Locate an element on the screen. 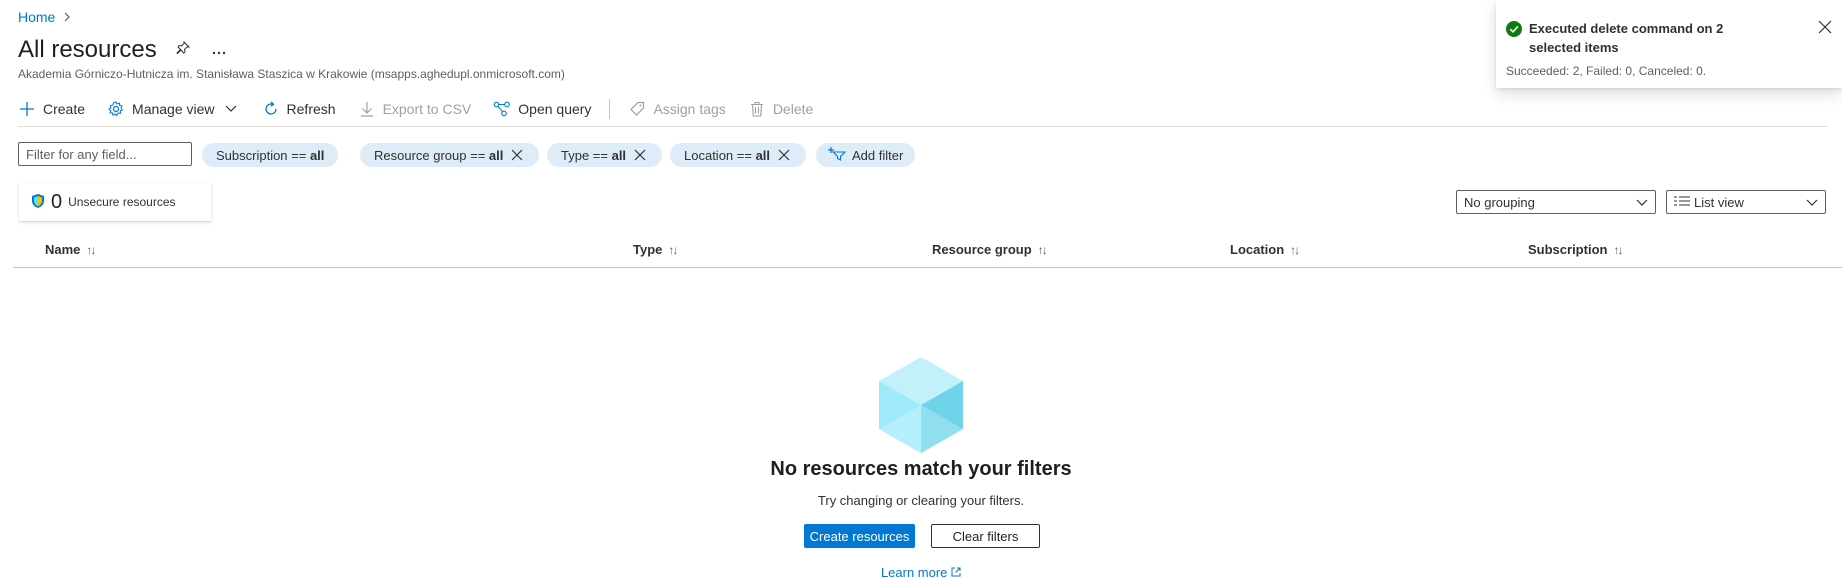 The image size is (1842, 578). filter-pill-resource-group: Resource group == all is located at coordinates (450, 155).